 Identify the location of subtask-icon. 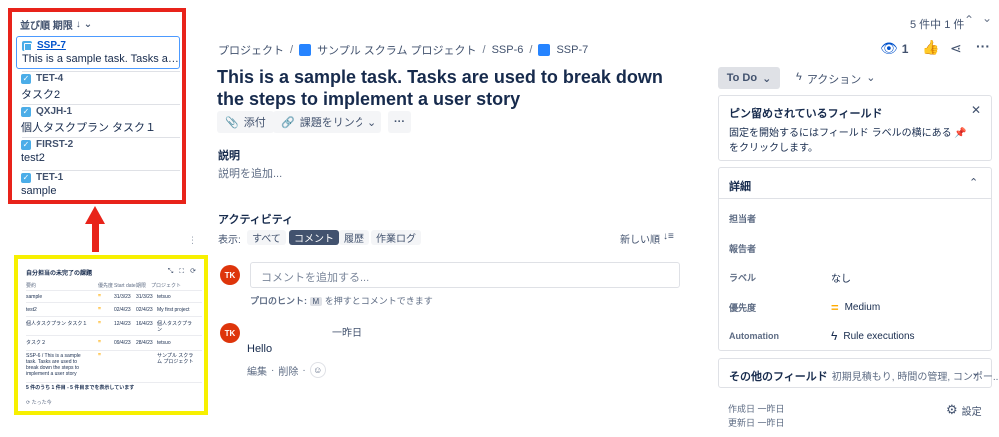
(544, 50).